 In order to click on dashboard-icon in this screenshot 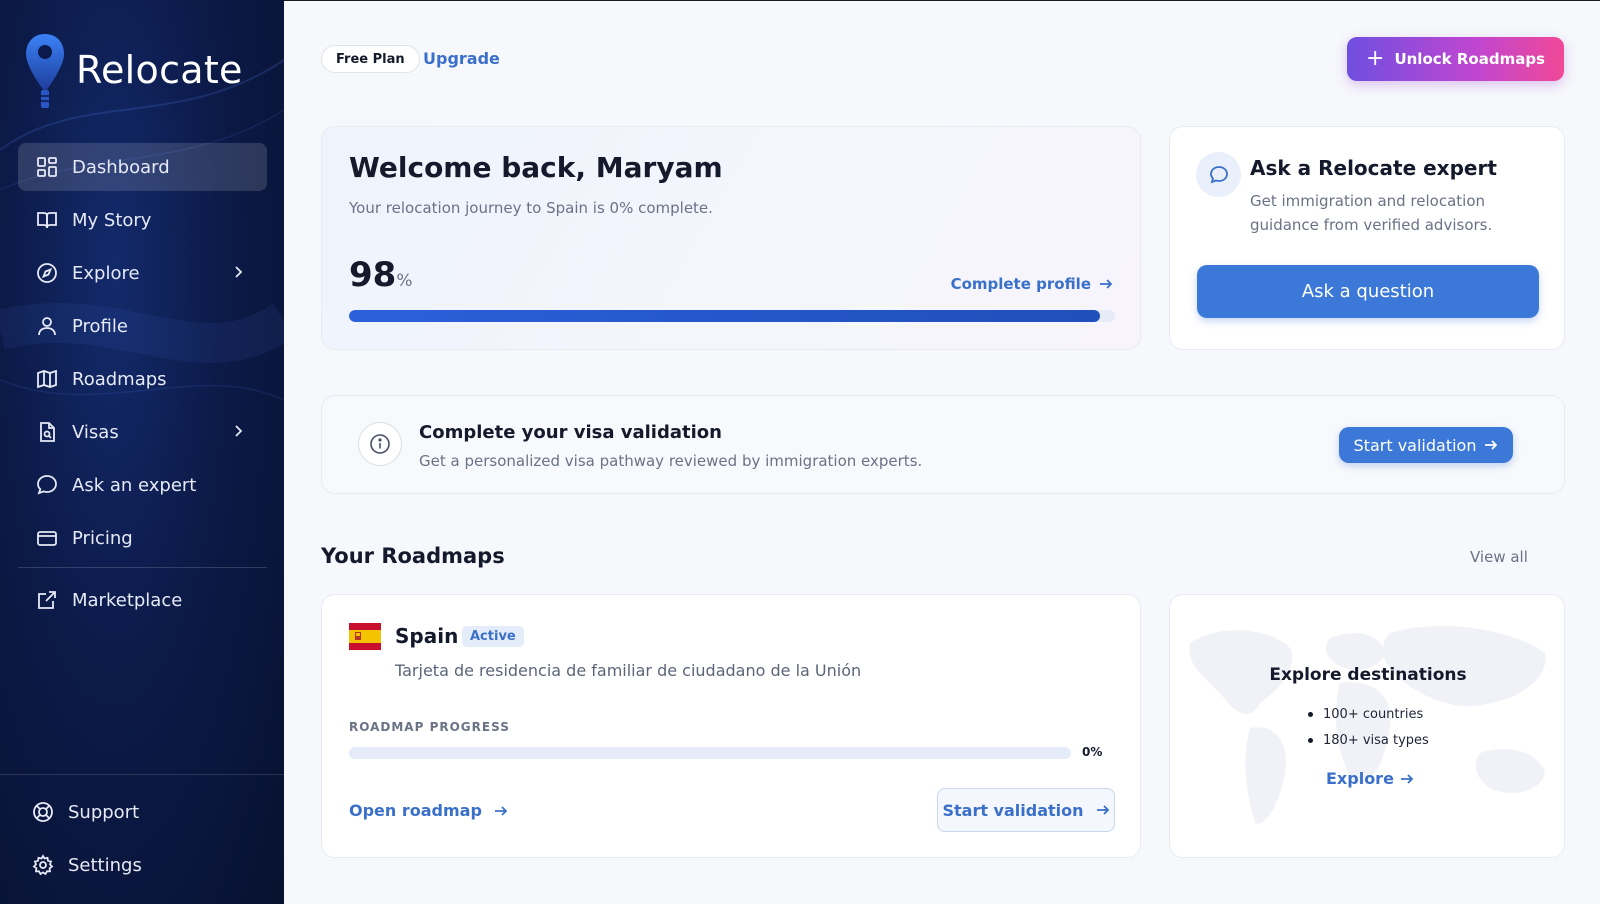, I will do `click(47, 167)`.